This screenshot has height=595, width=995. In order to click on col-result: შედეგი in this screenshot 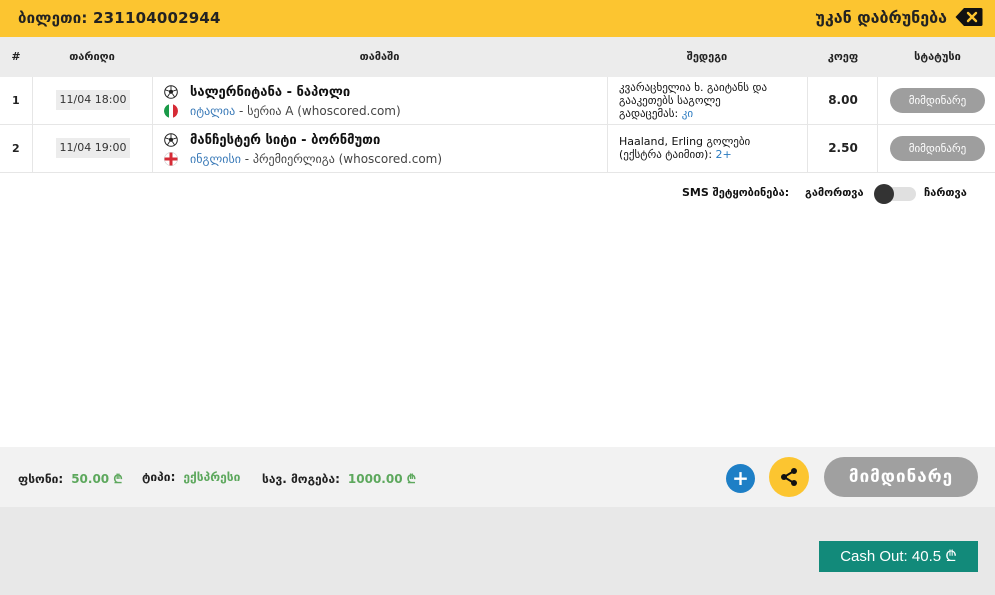, I will do `click(707, 56)`.